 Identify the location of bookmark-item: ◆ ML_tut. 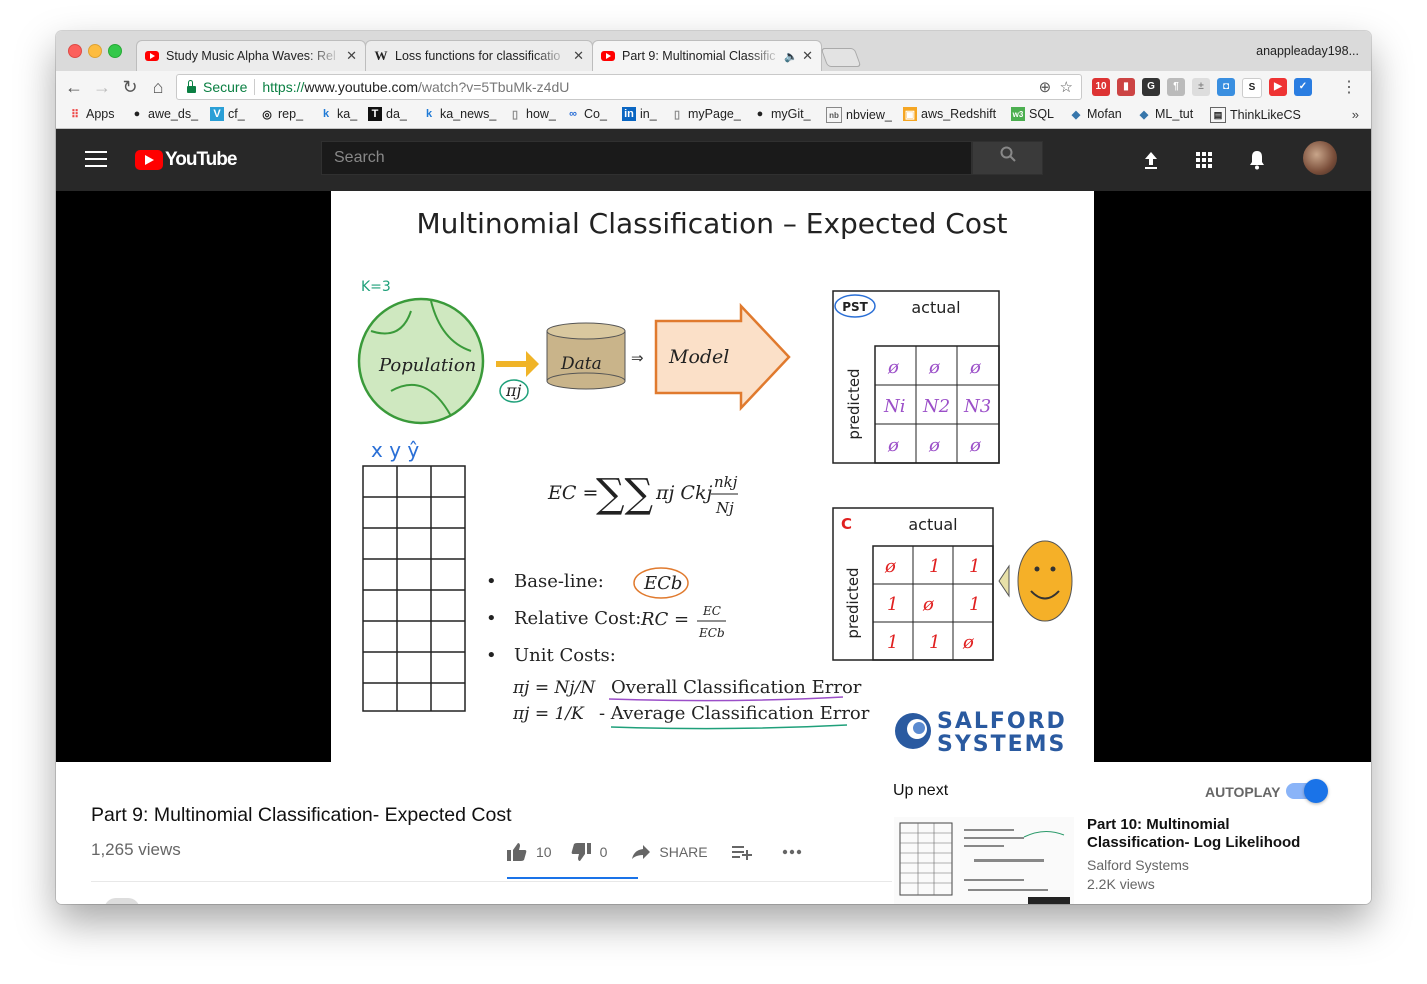
(1165, 114).